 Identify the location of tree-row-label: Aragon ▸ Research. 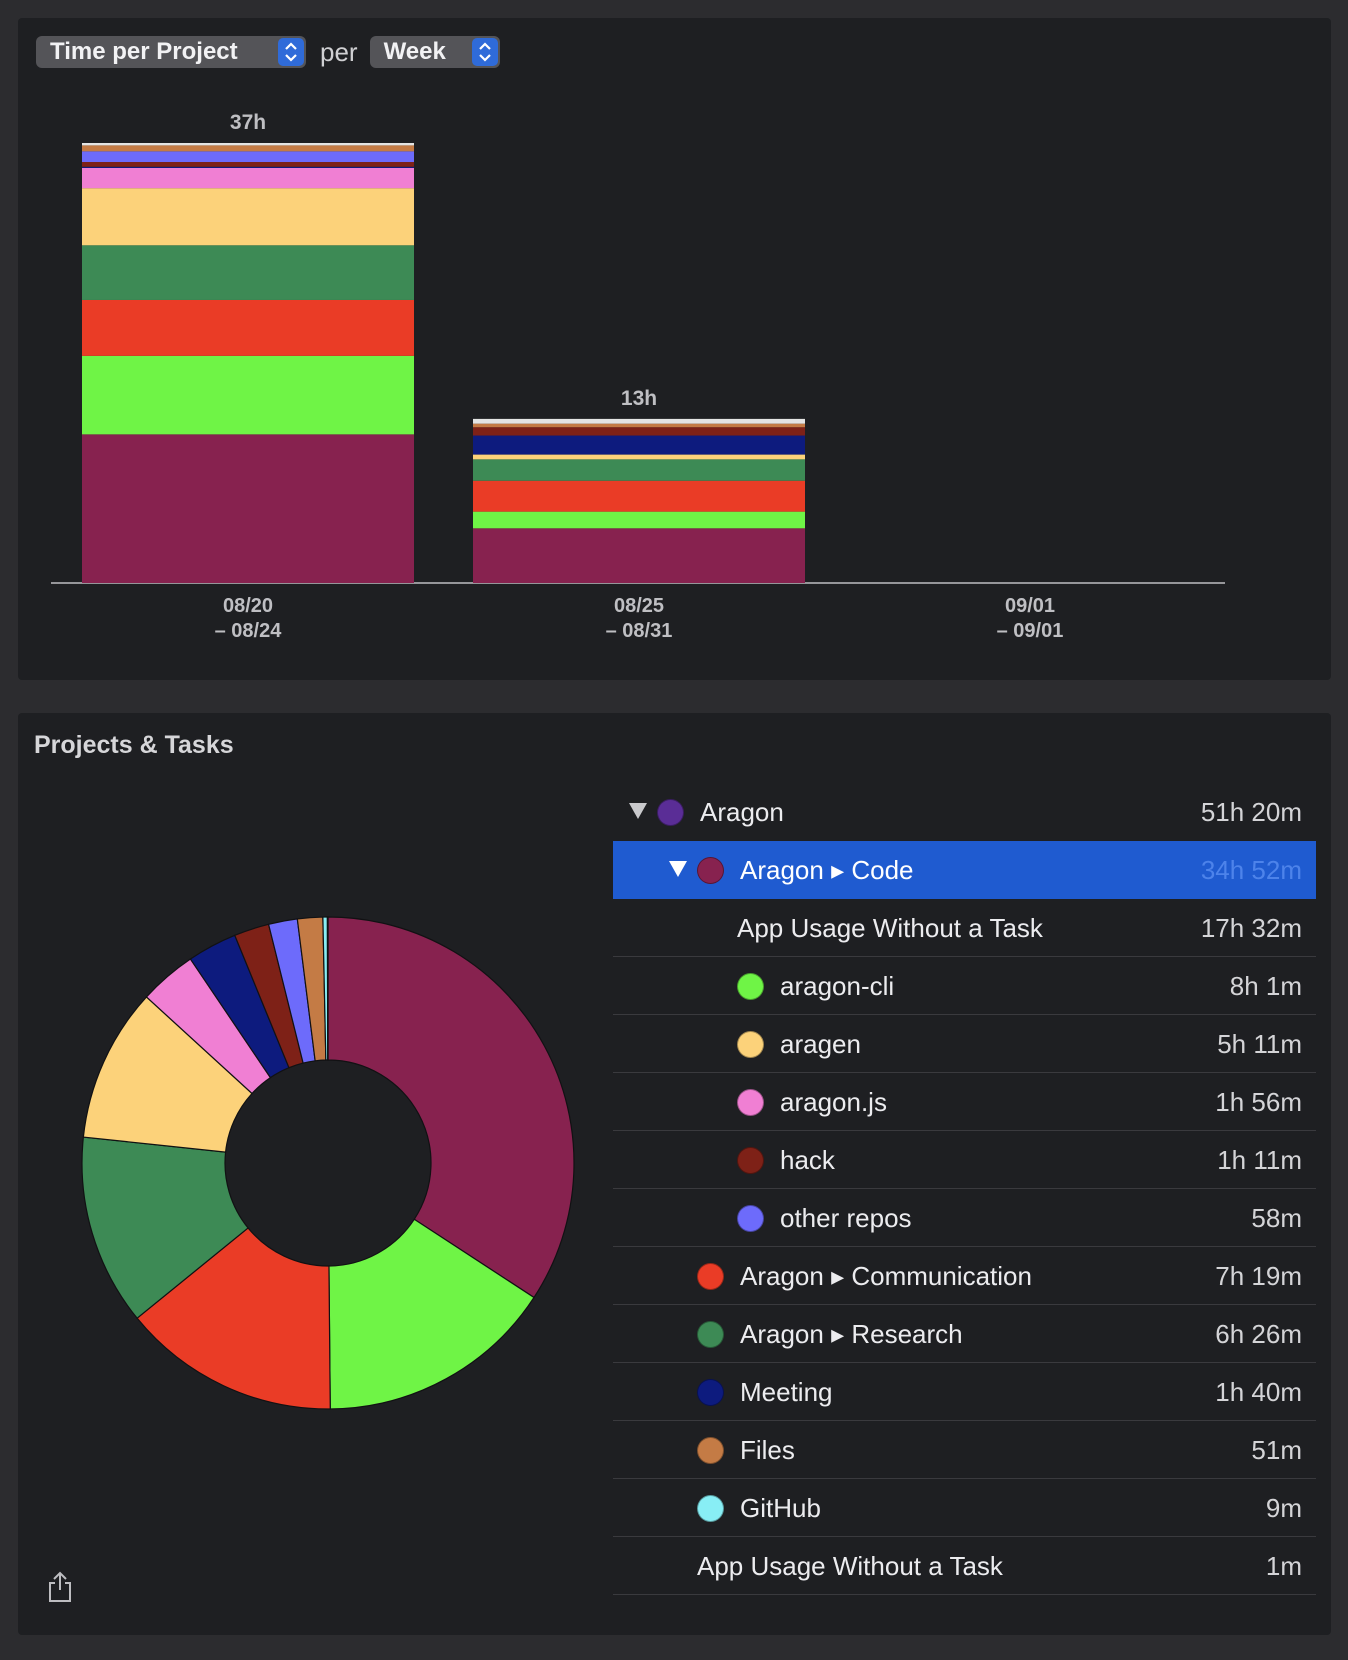
(851, 1334).